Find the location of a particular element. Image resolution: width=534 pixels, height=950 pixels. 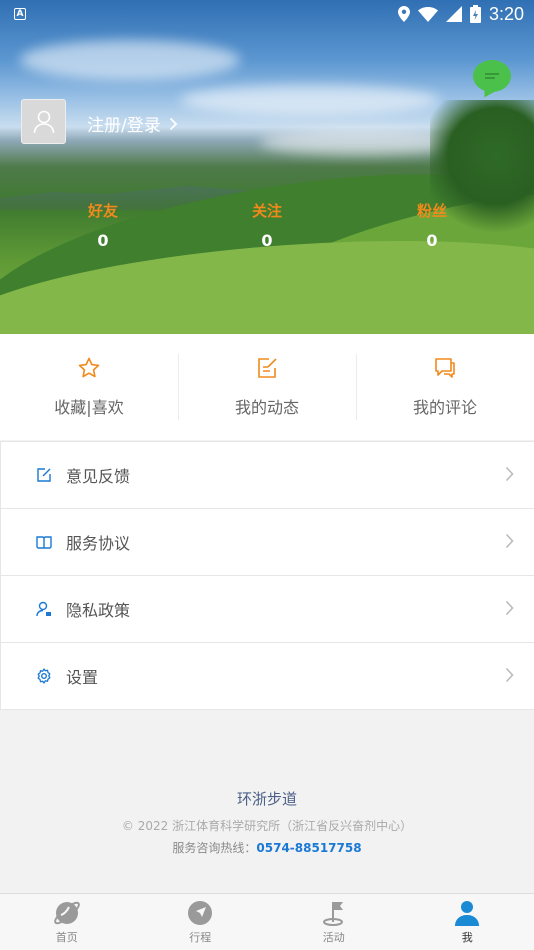

login-register-link: 注册/登录 is located at coordinates (132, 123).